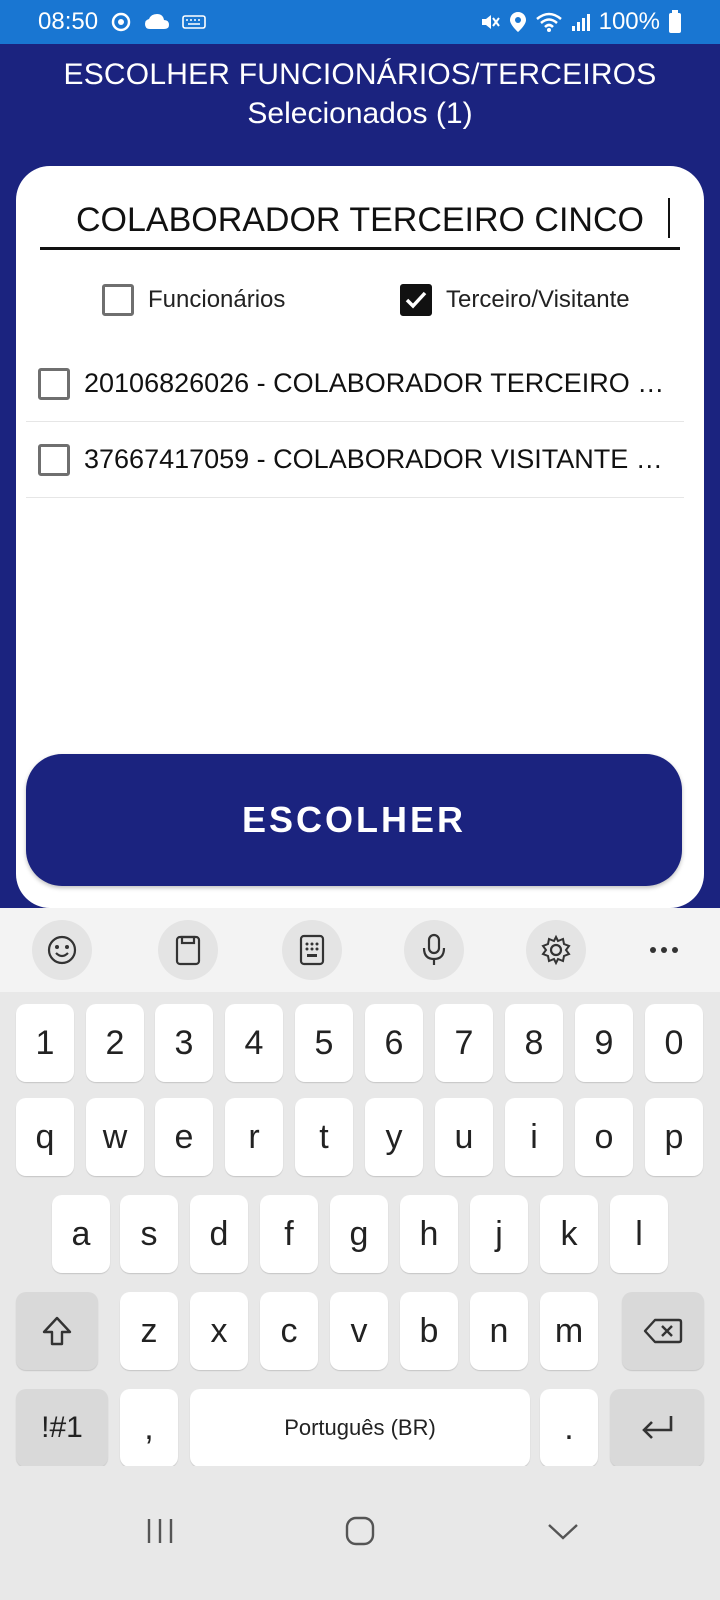 Image resolution: width=720 pixels, height=1600 pixels. I want to click on filter-options: Funcionários Terceiro/Visitante, so click(360, 306).